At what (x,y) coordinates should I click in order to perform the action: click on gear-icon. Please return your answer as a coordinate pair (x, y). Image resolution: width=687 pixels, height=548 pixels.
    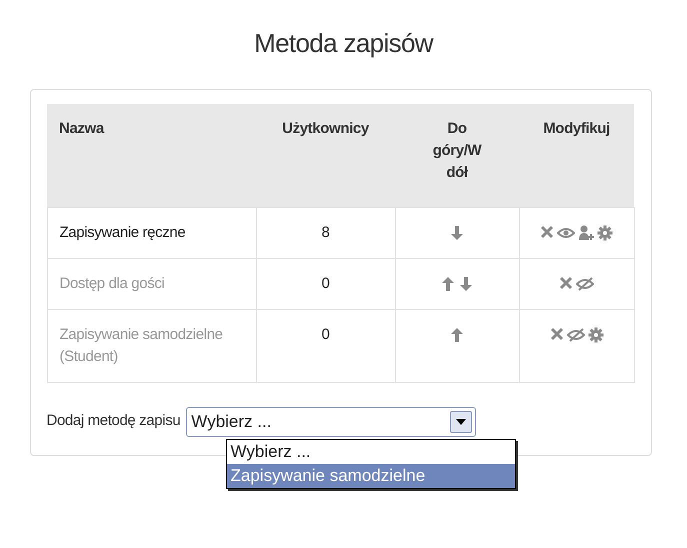
    Looking at the image, I should click on (605, 232).